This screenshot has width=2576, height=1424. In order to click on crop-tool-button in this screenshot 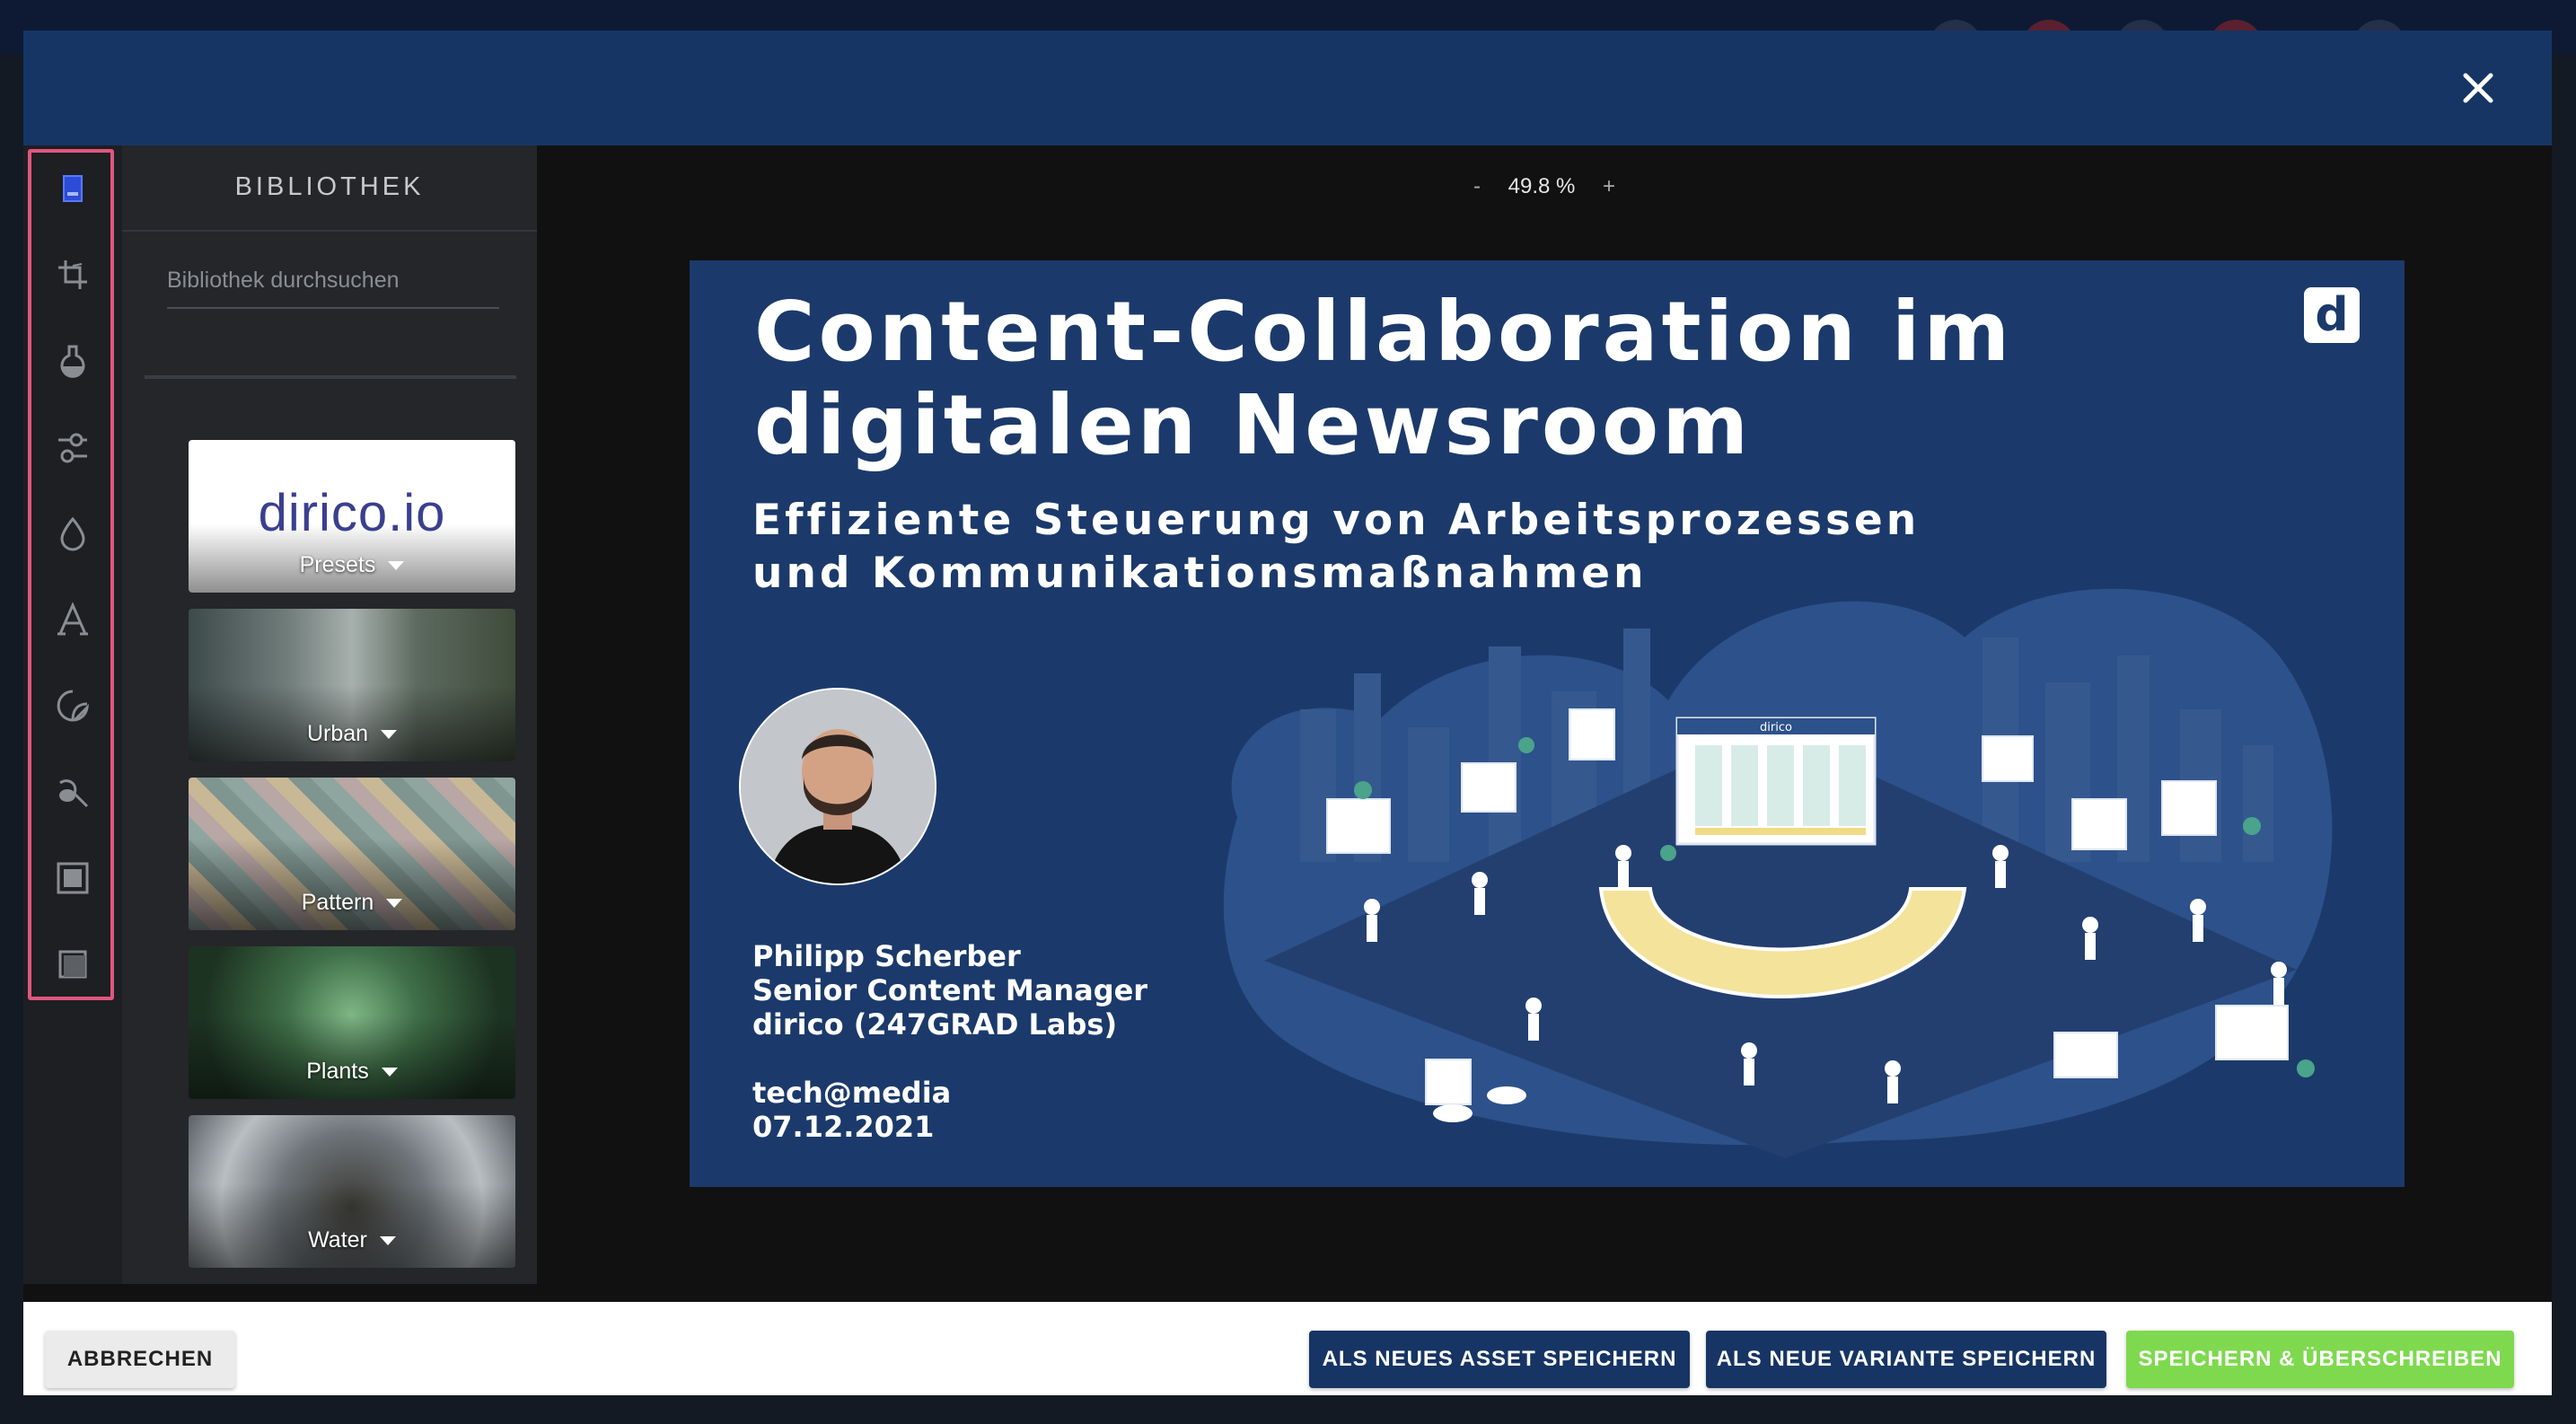, I will do `click(72, 274)`.